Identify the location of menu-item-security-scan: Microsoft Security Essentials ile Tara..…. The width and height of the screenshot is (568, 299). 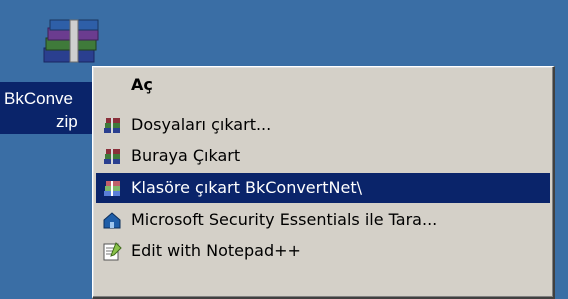
(323, 220).